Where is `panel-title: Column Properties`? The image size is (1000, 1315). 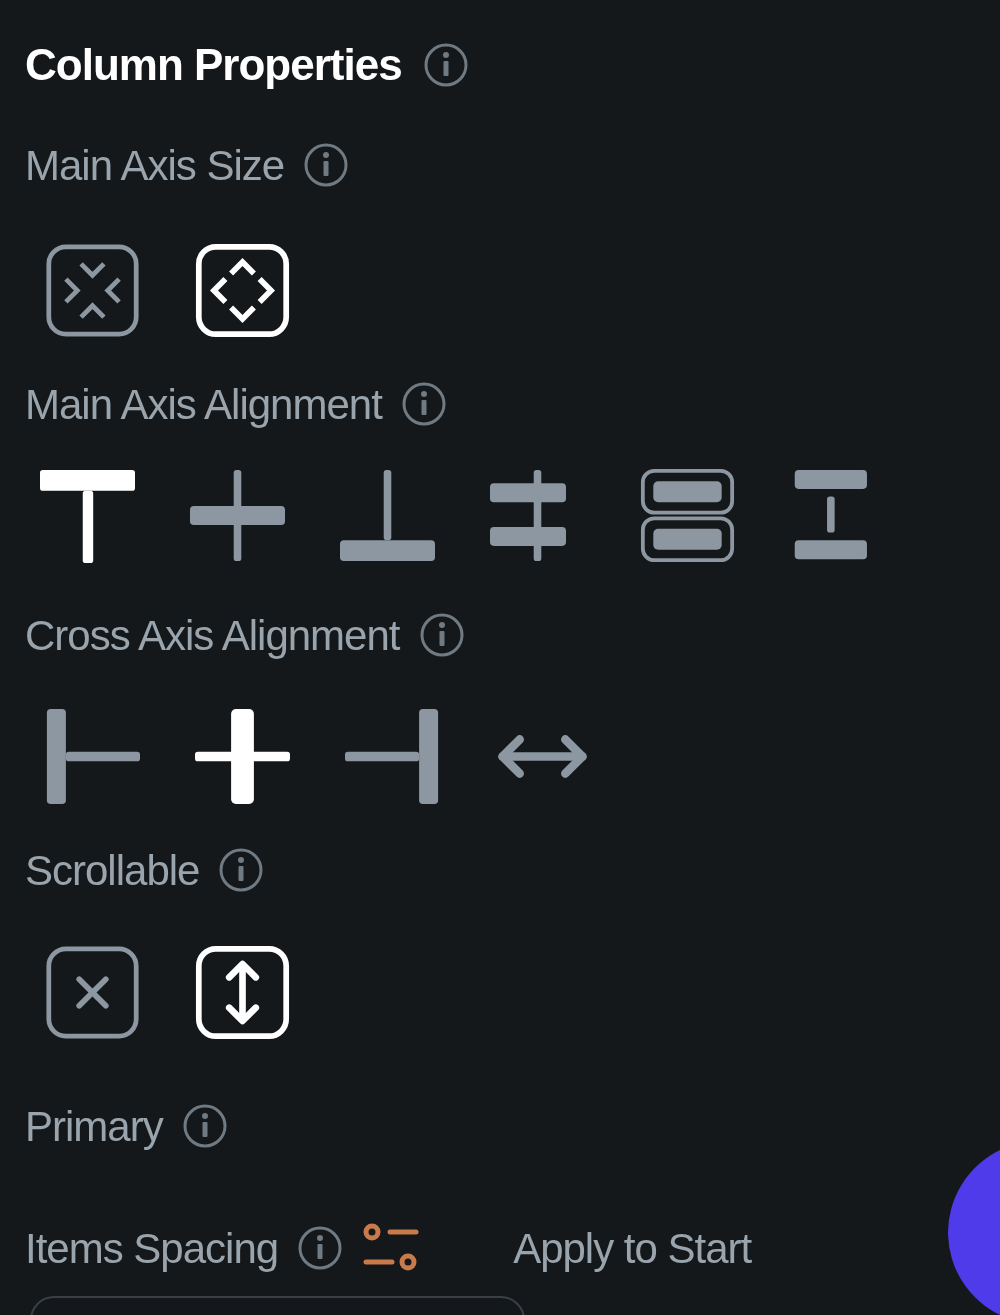 panel-title: Column Properties is located at coordinates (213, 65).